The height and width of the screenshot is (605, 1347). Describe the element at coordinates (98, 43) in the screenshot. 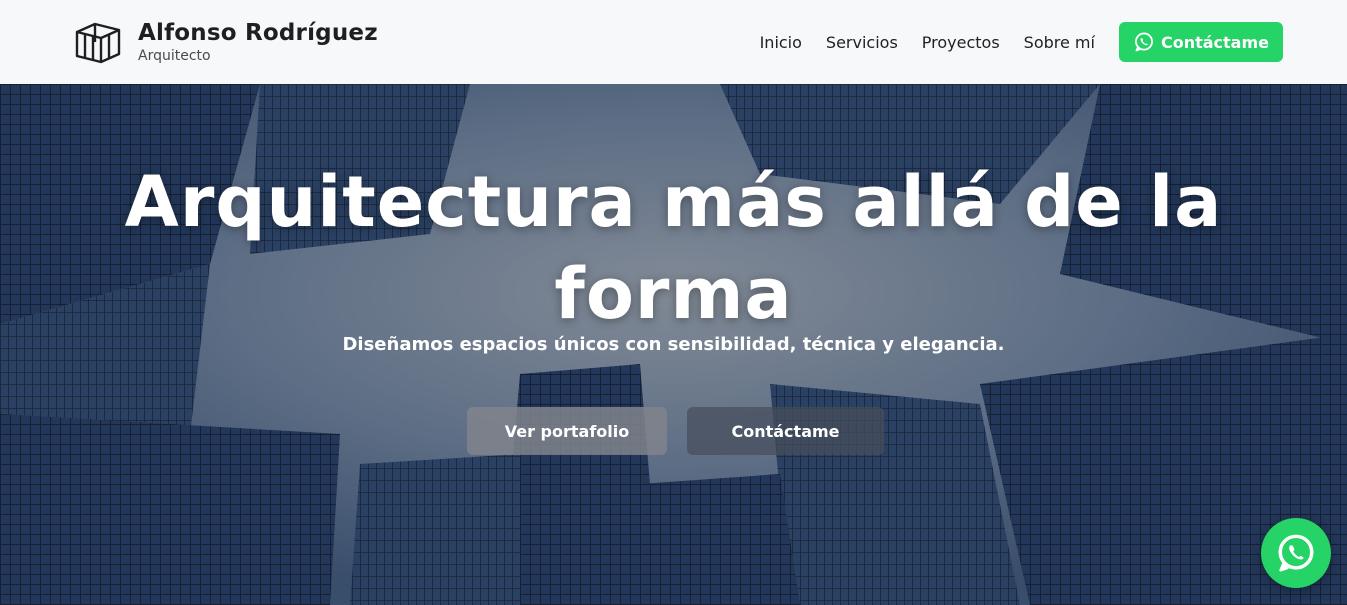

I see `building-outline-icon` at that location.